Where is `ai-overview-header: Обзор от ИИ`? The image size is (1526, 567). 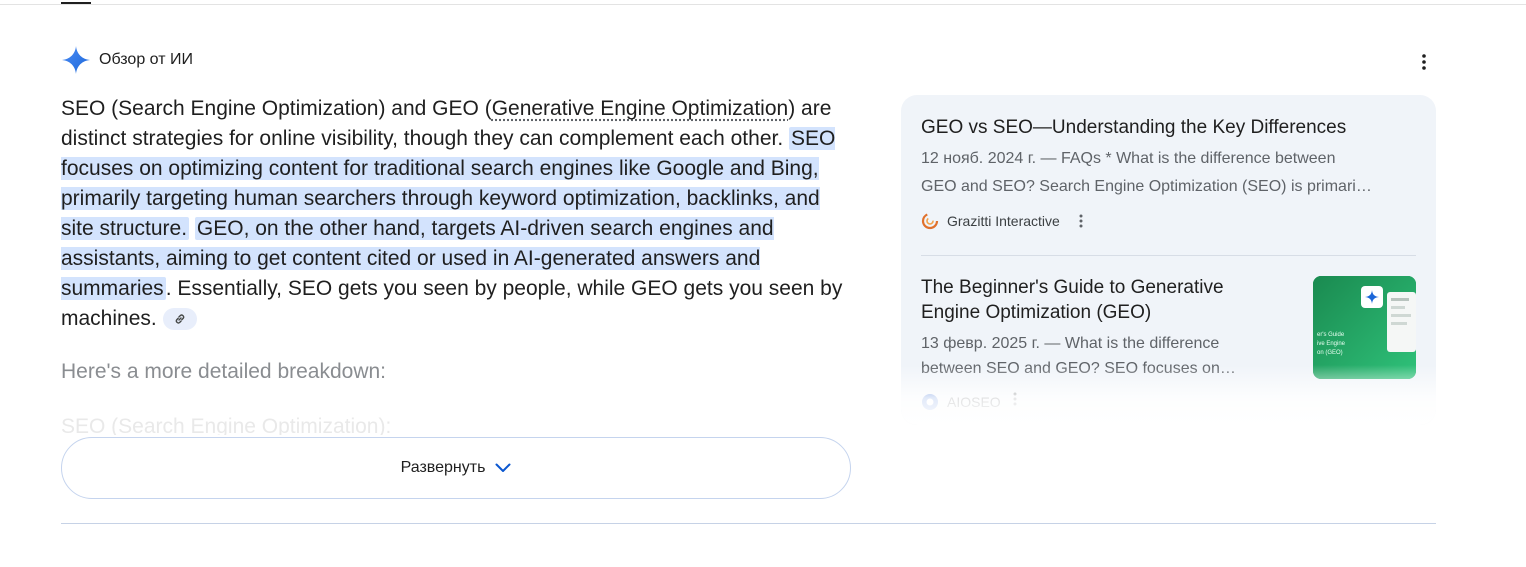
ai-overview-header: Обзор от ИИ is located at coordinates (127, 60).